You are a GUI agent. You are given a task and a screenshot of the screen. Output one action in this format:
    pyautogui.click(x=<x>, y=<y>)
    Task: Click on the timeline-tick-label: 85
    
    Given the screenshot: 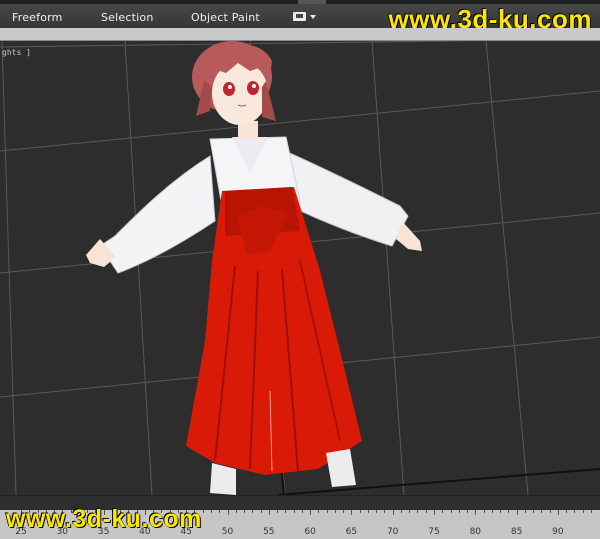 What is the action you would take?
    pyautogui.click(x=516, y=532)
    